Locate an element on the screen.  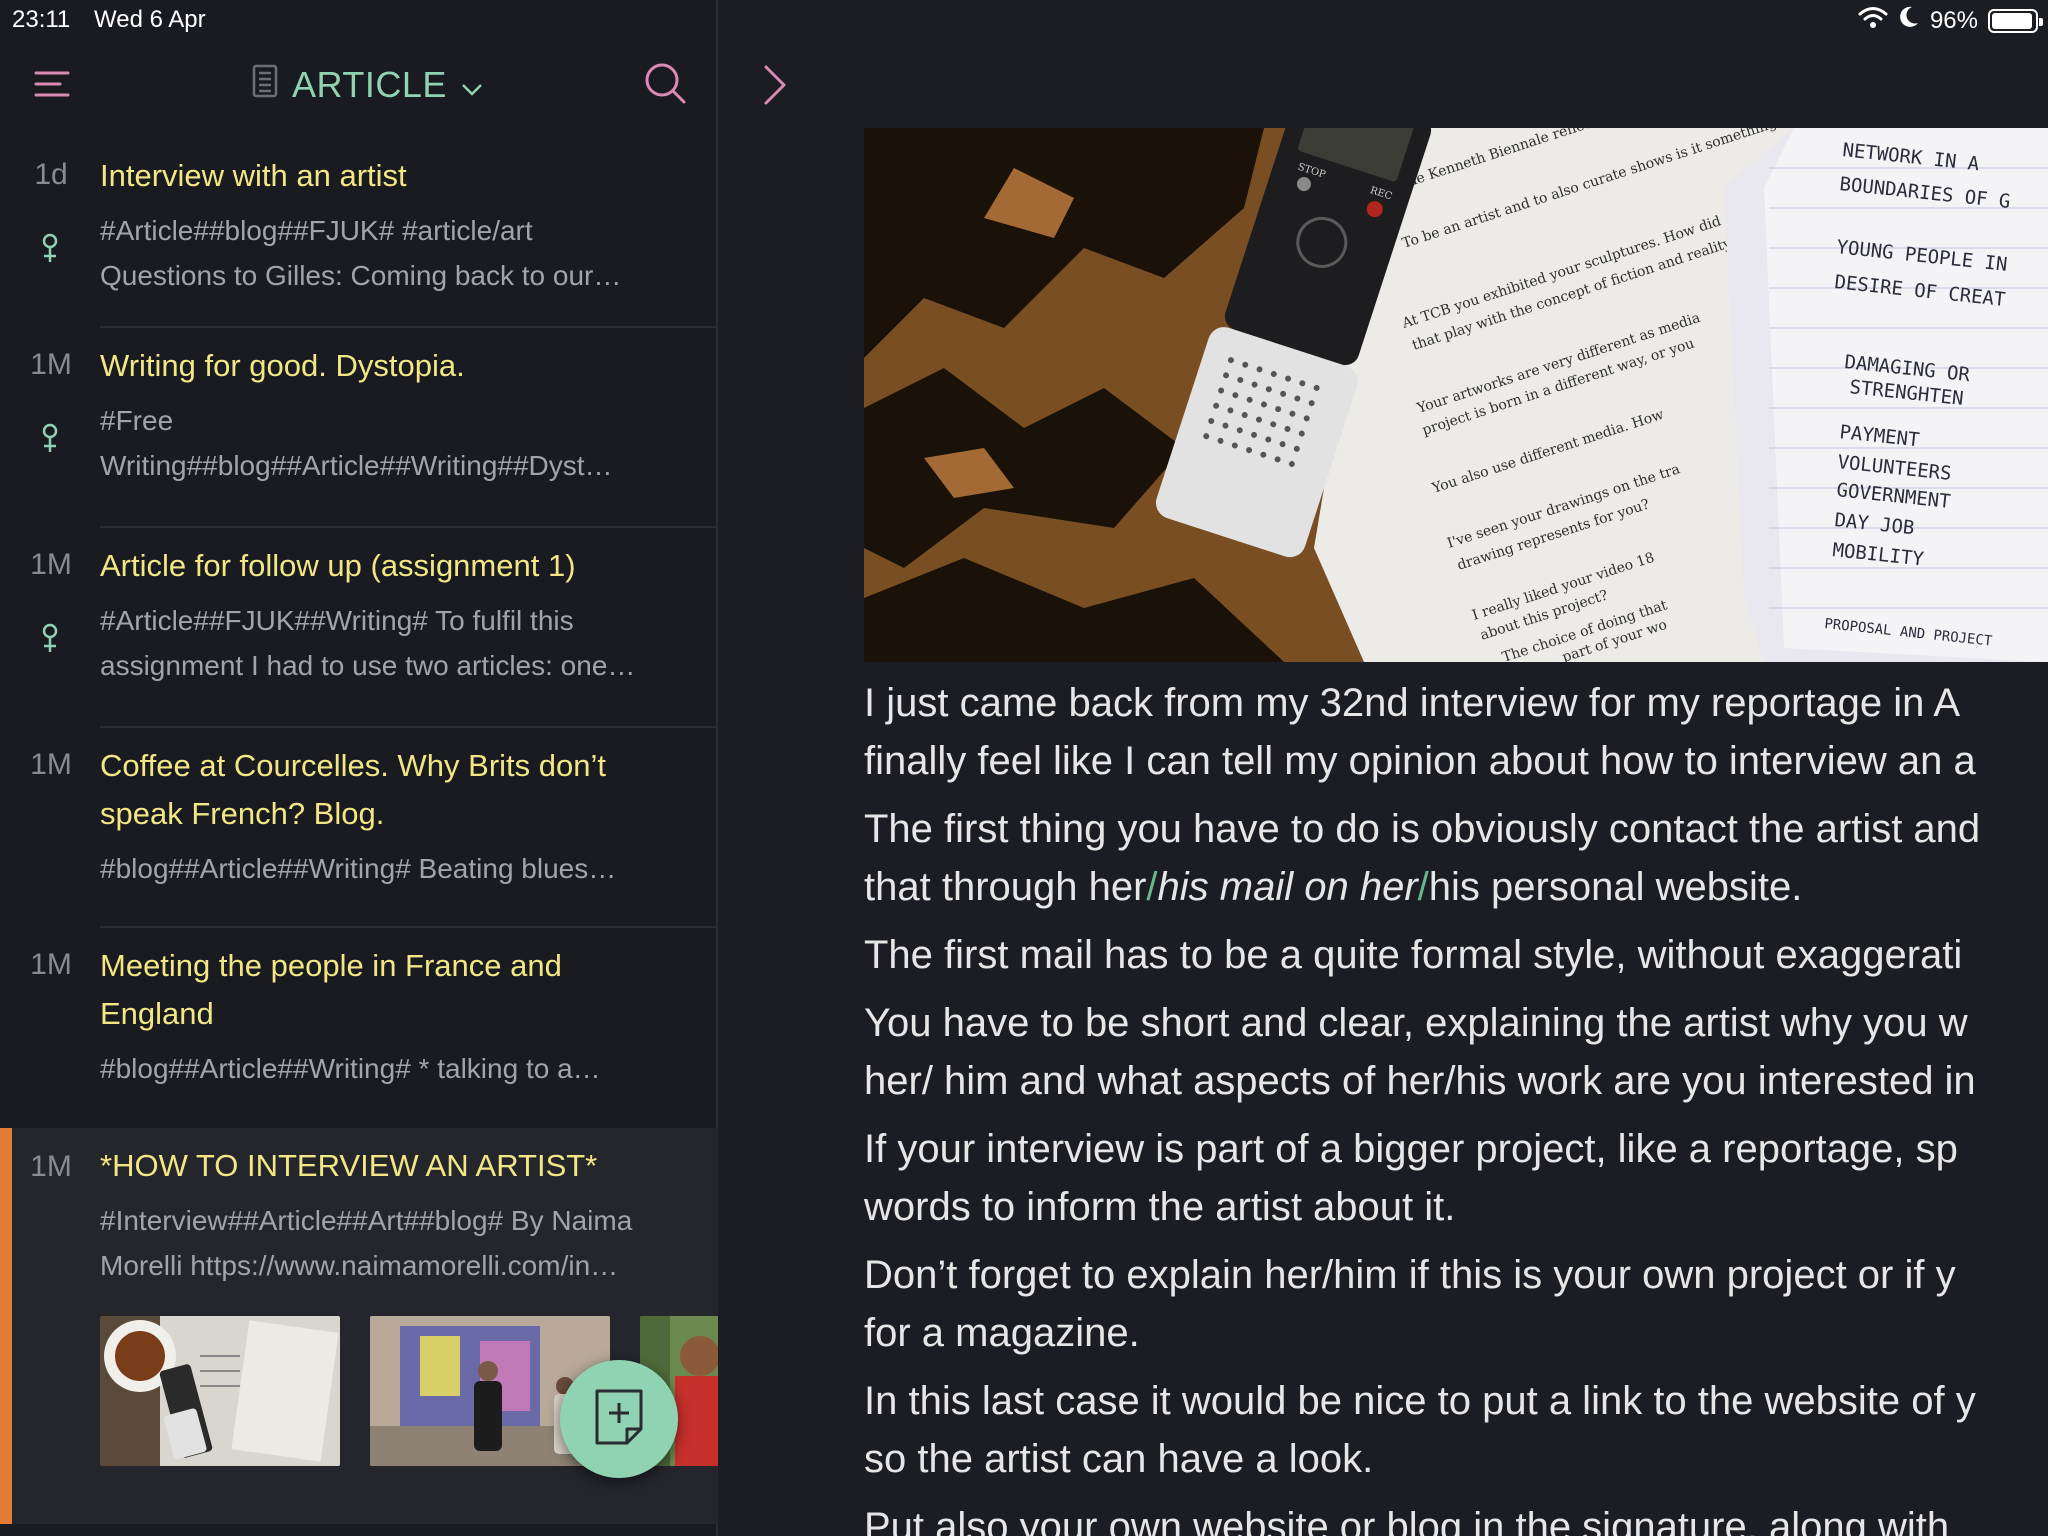
selection-indicator is located at coordinates (6, 1326).